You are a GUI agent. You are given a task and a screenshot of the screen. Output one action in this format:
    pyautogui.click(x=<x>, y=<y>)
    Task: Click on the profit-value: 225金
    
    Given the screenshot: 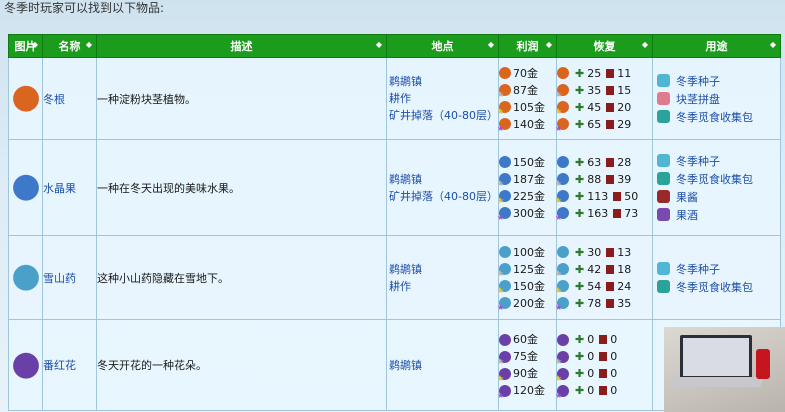 What is the action you would take?
    pyautogui.click(x=529, y=196)
    